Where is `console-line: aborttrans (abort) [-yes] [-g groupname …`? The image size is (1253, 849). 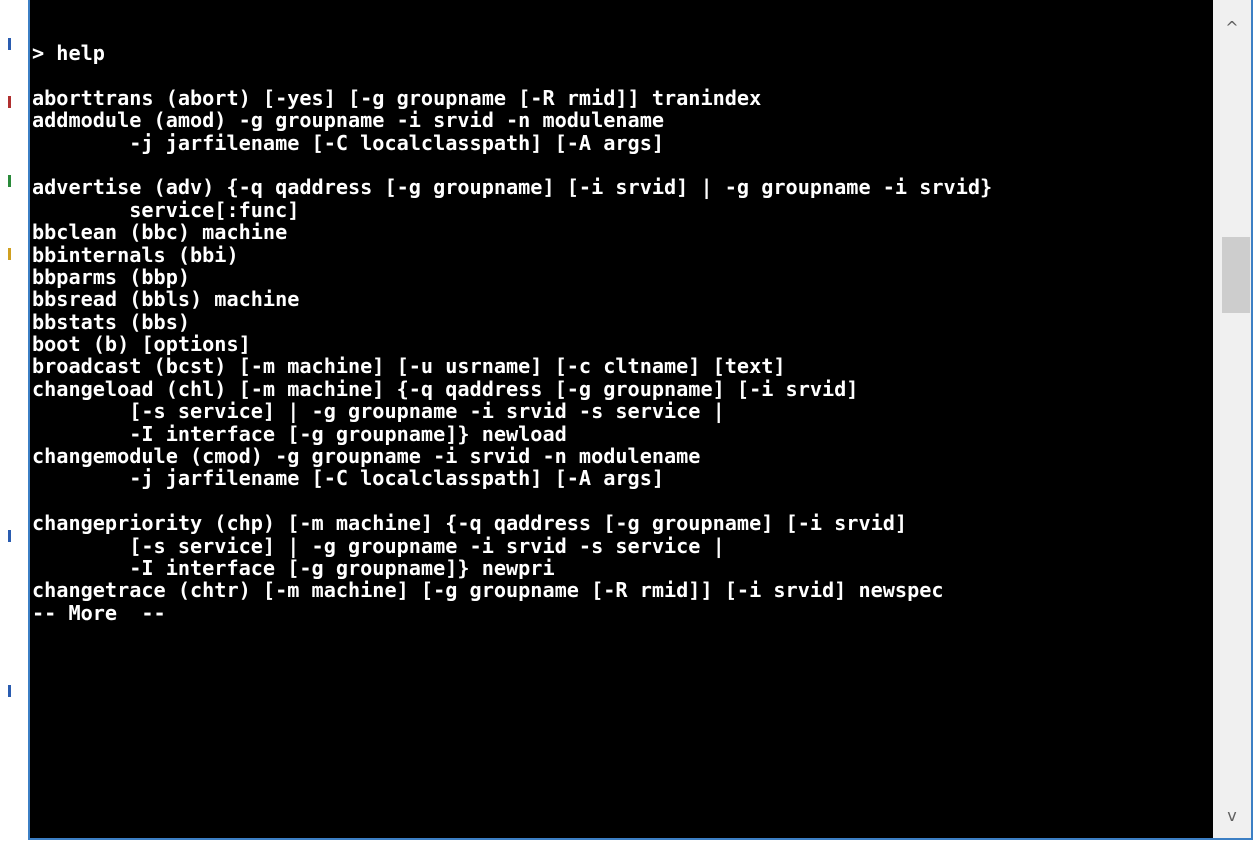
console-line: aborttrans (abort) [-yes] [-g groupname … is located at coordinates (397, 97).